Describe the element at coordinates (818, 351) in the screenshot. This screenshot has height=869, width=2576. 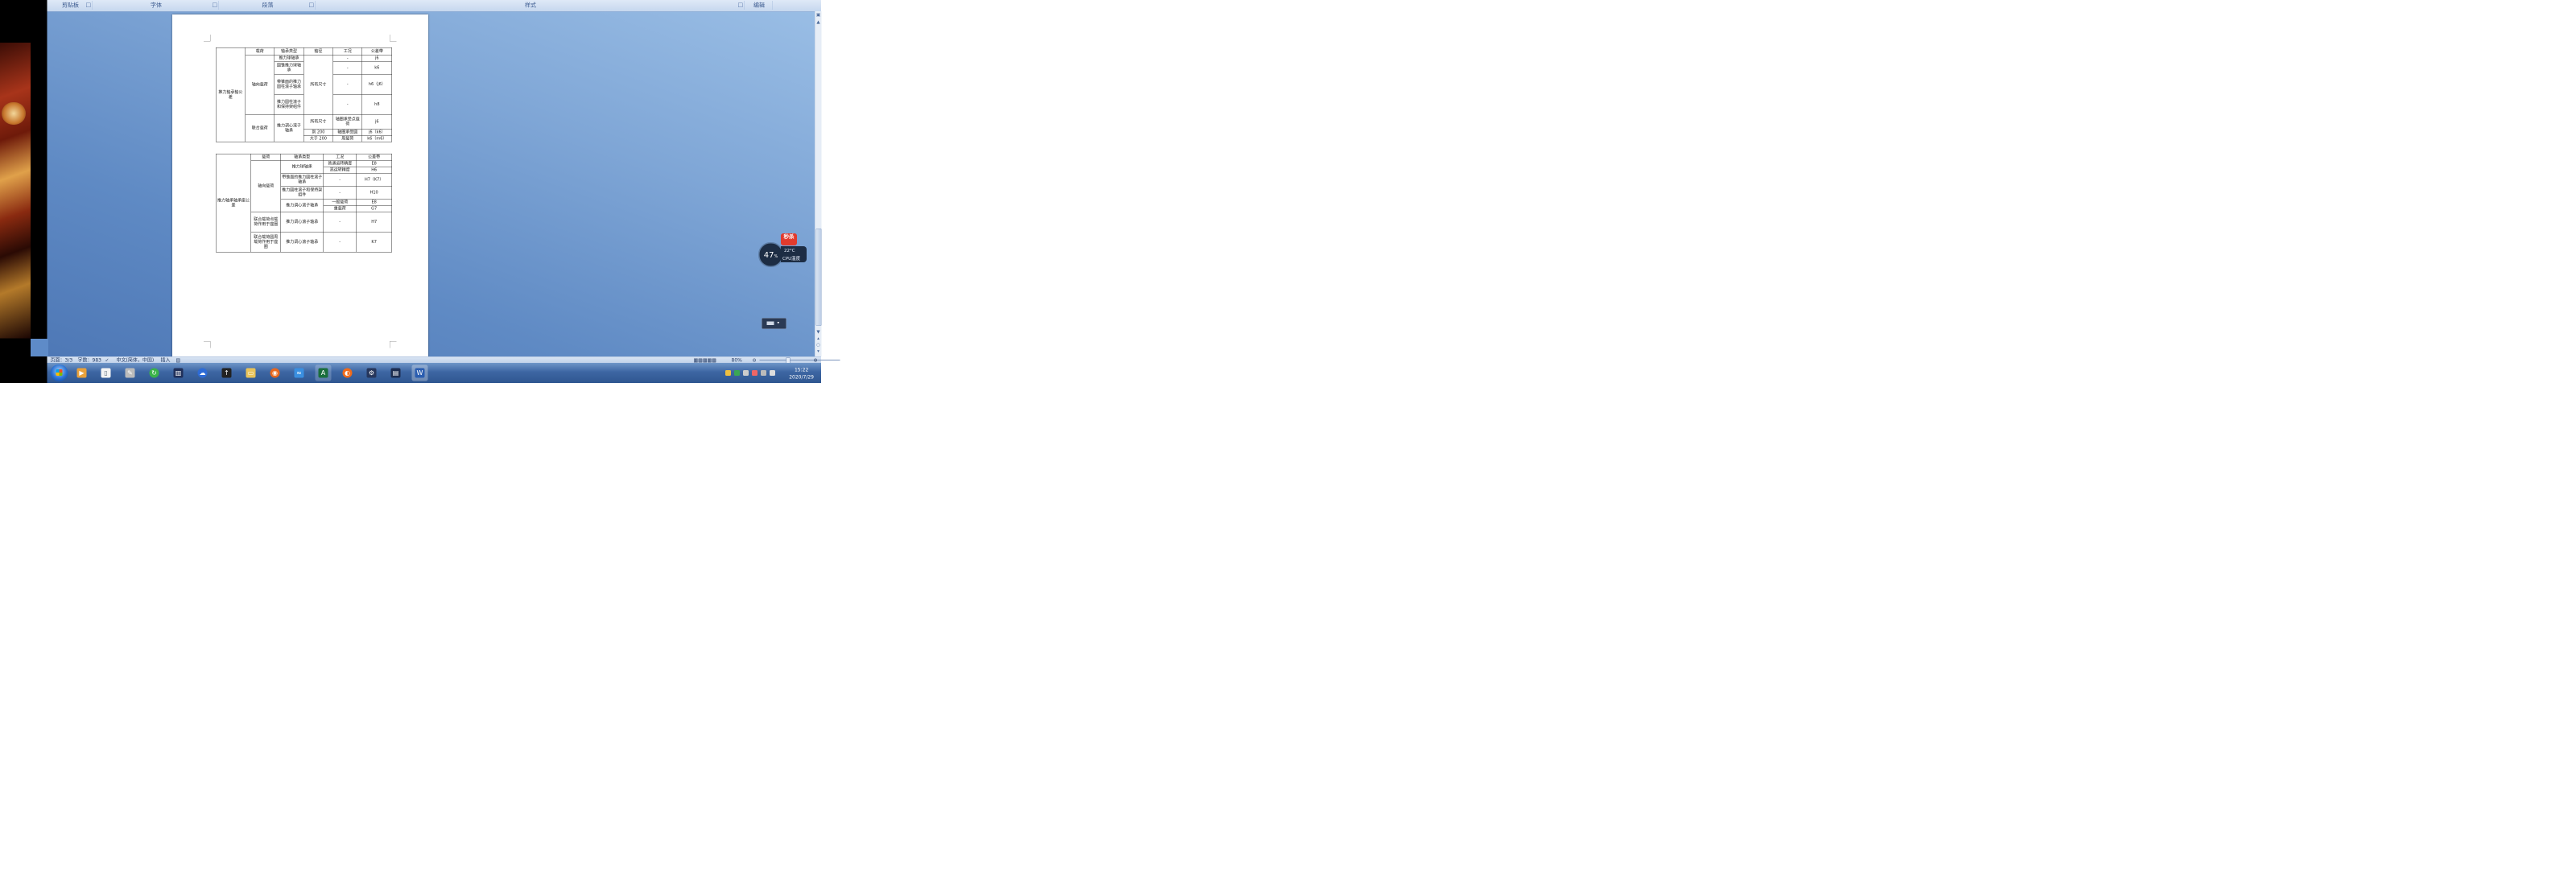
I see `next-page-icon: ▾` at that location.